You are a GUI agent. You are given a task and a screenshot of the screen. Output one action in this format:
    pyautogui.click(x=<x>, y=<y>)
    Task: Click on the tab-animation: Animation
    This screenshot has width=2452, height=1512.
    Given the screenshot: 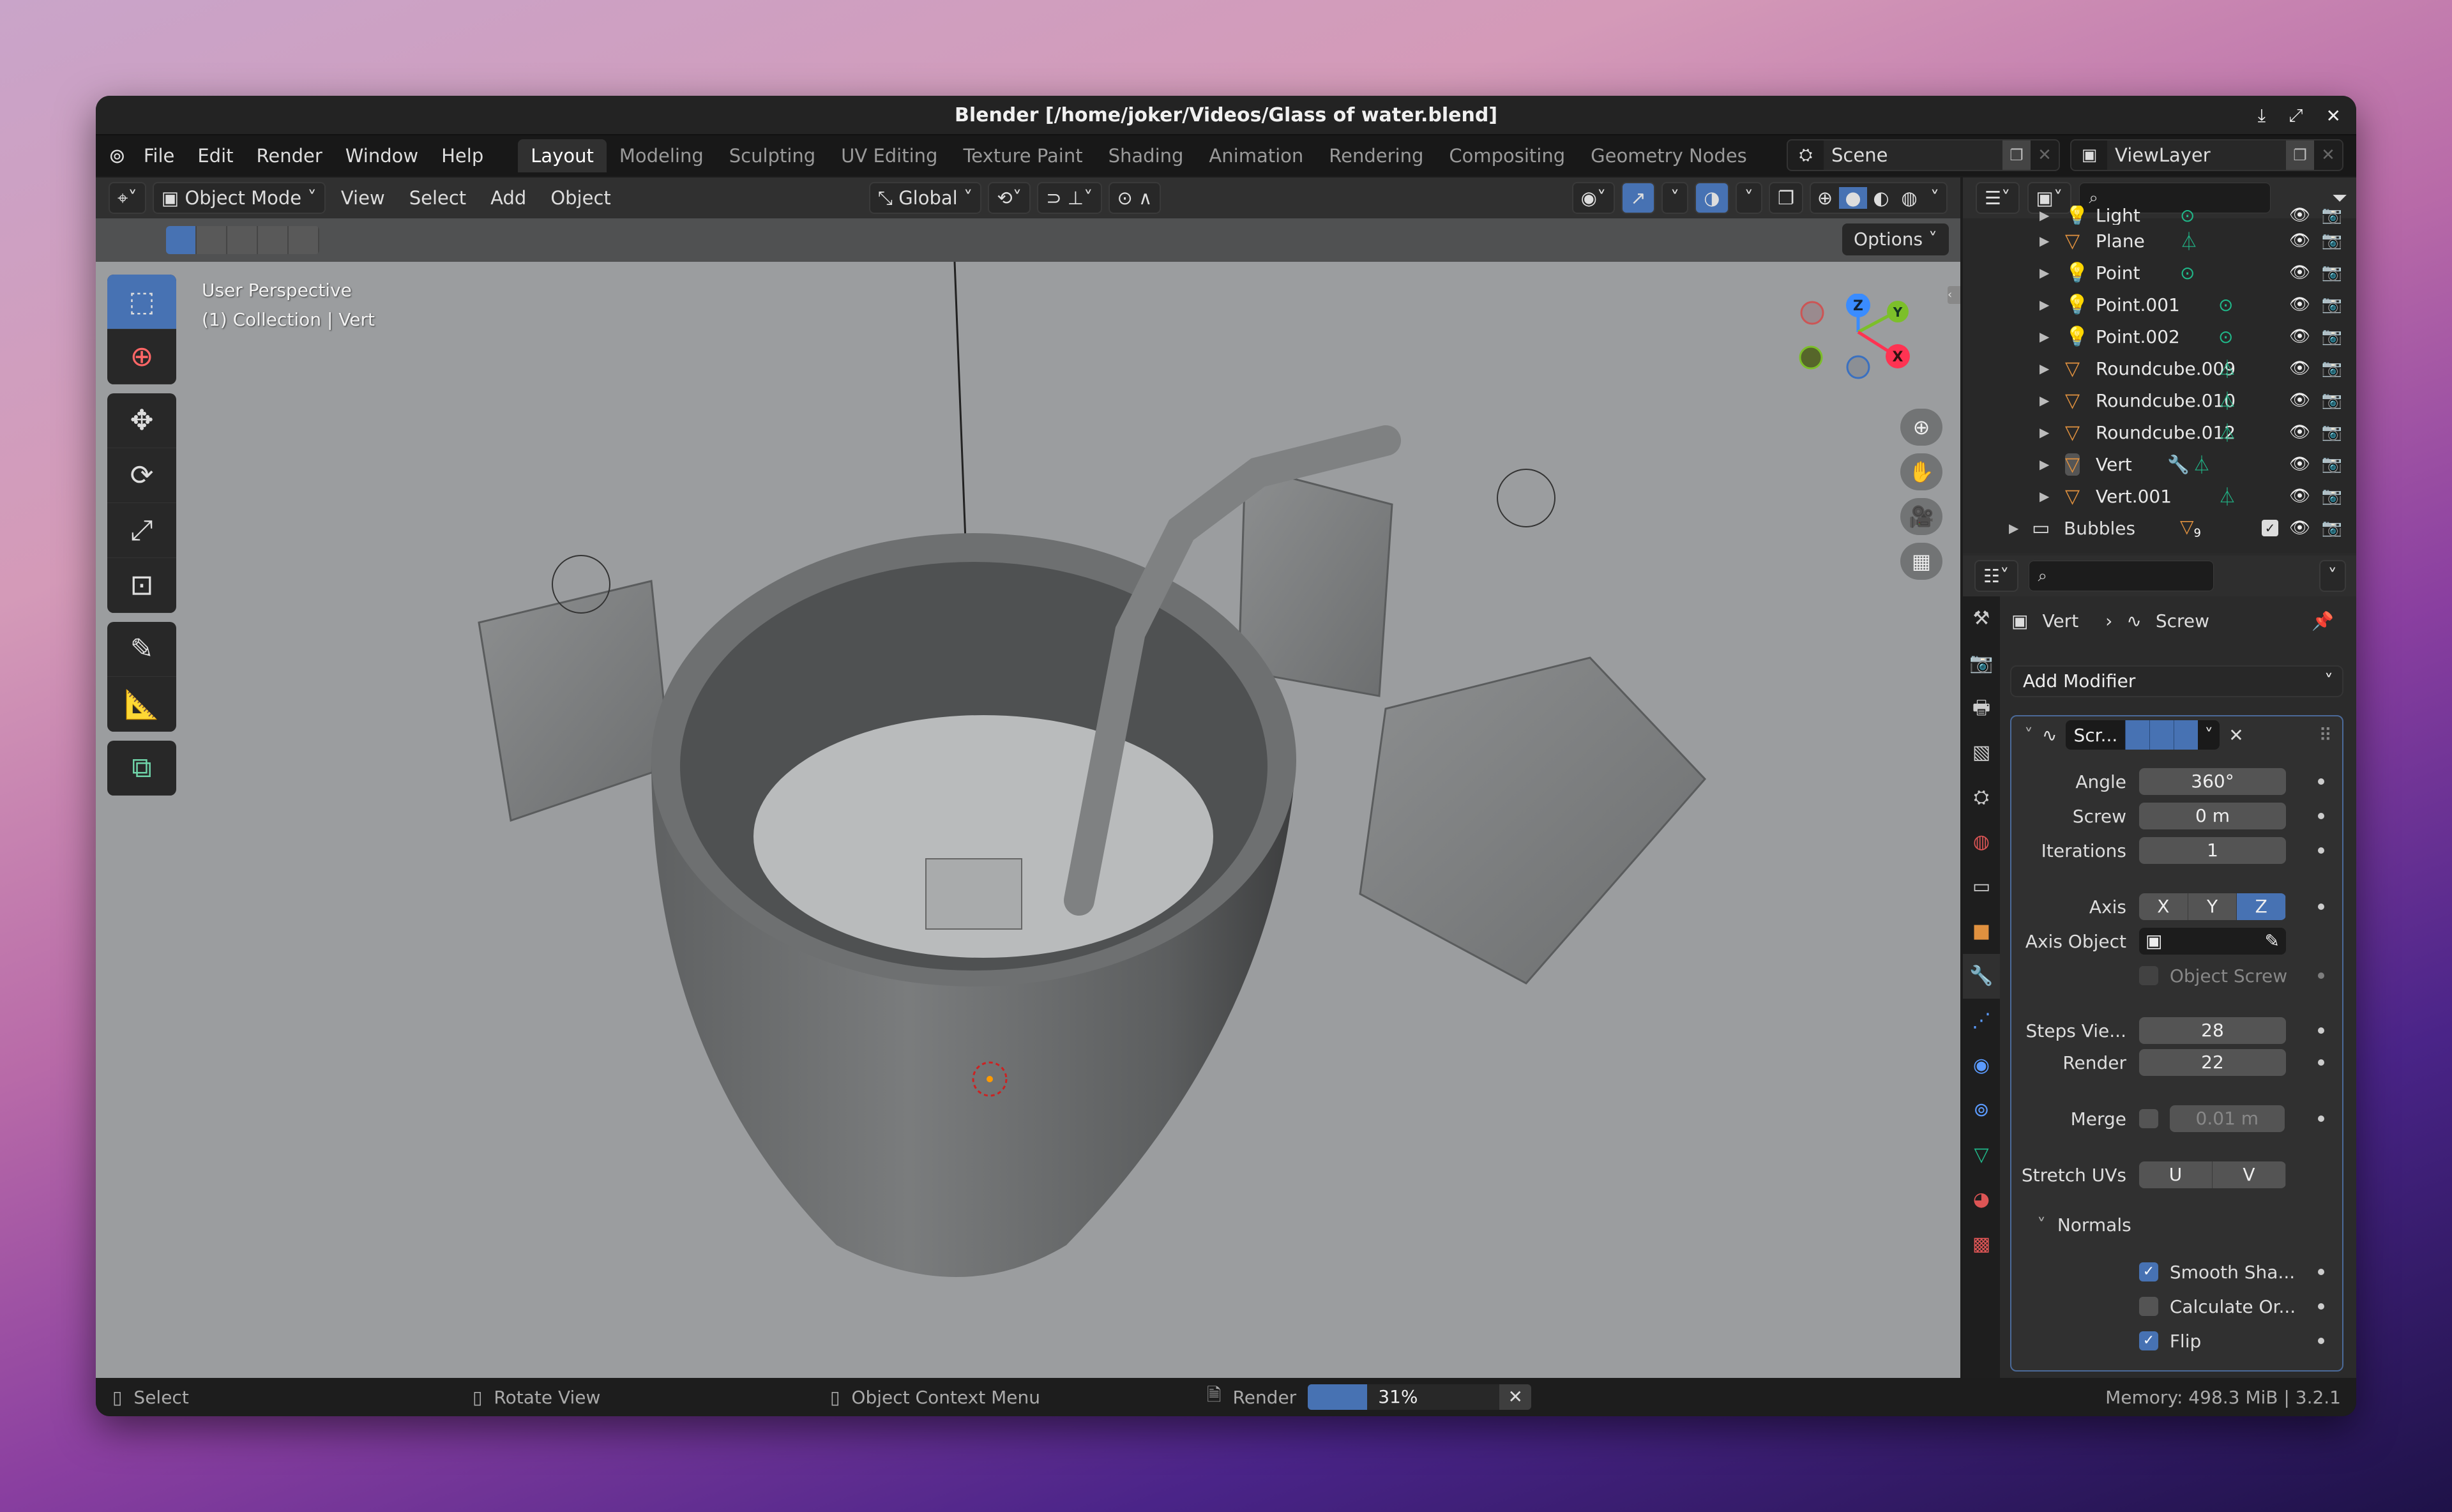 What is the action you would take?
    pyautogui.click(x=1256, y=155)
    